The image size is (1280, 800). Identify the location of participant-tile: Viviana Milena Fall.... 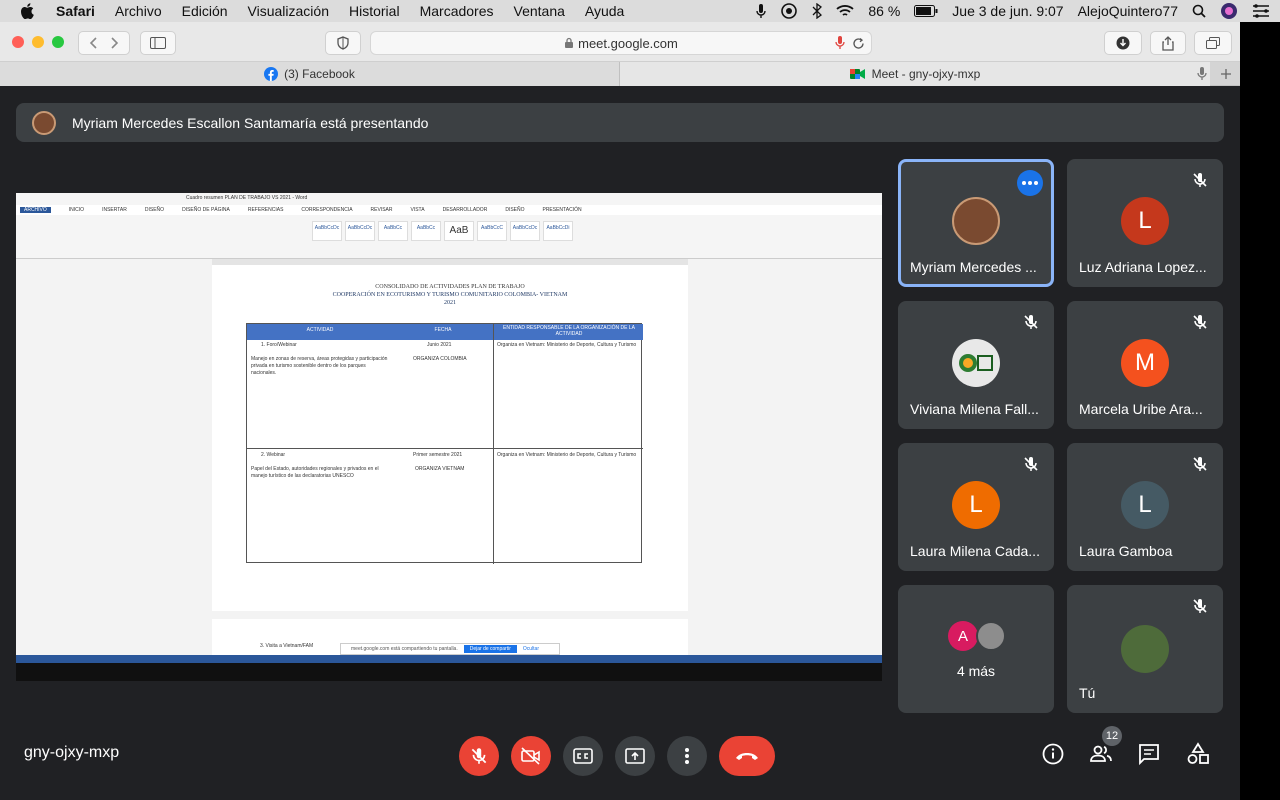
(976, 365).